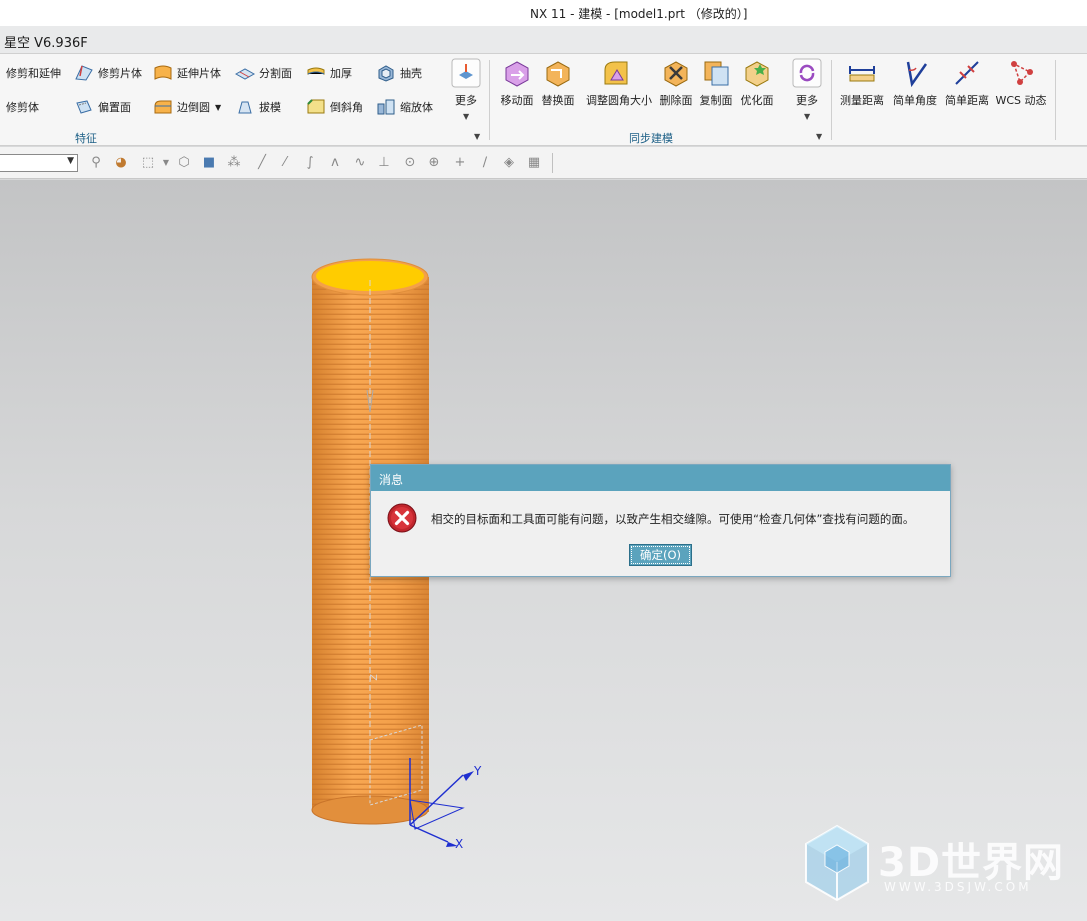 This screenshot has width=1087, height=921. I want to click on ribbon-separator, so click(1055, 100).